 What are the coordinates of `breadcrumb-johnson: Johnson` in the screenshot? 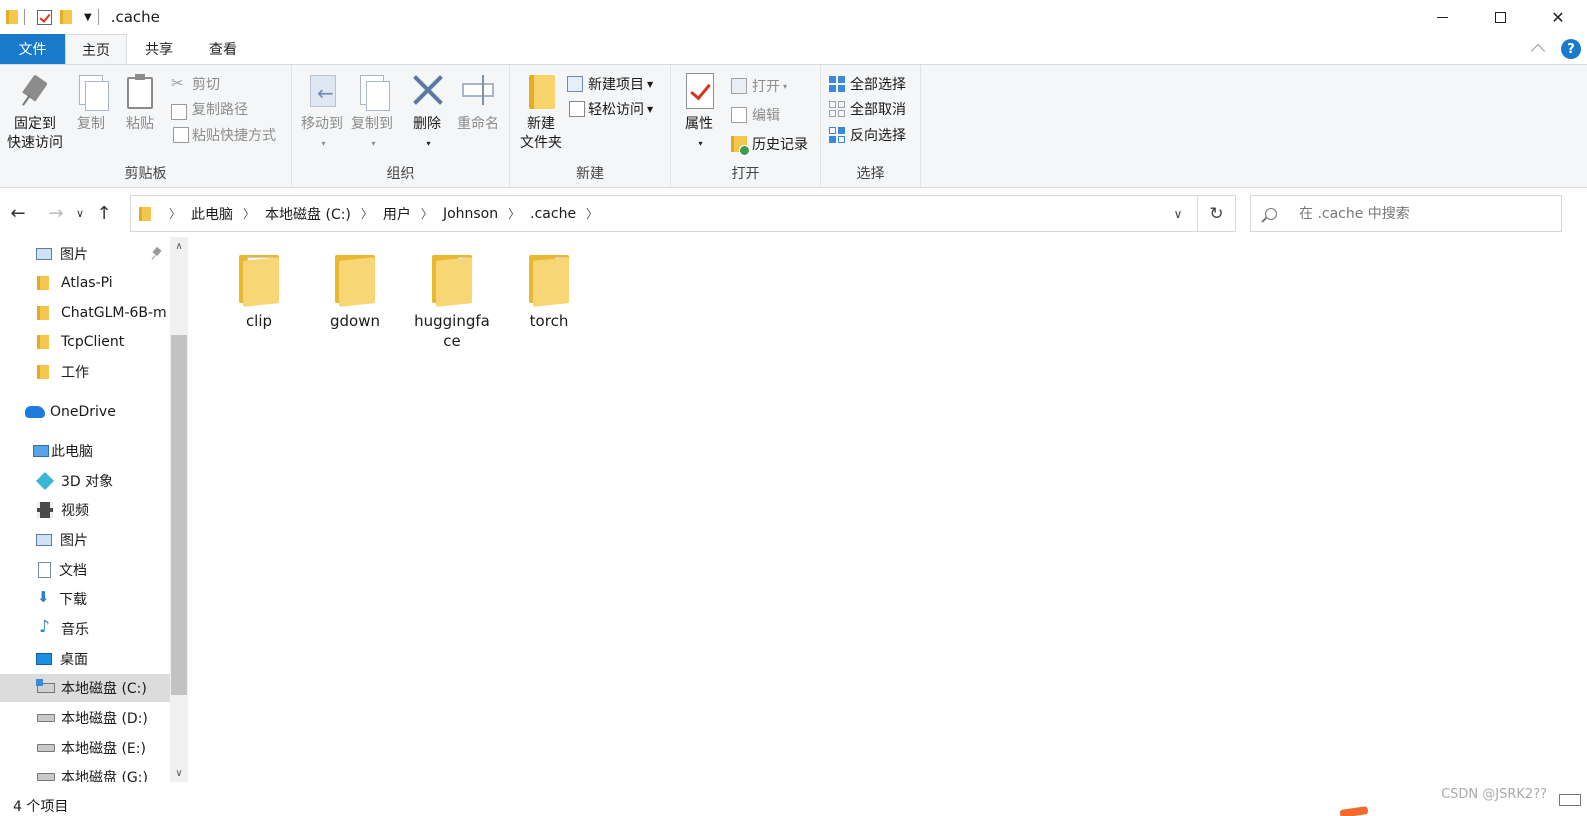 It's located at (470, 214).